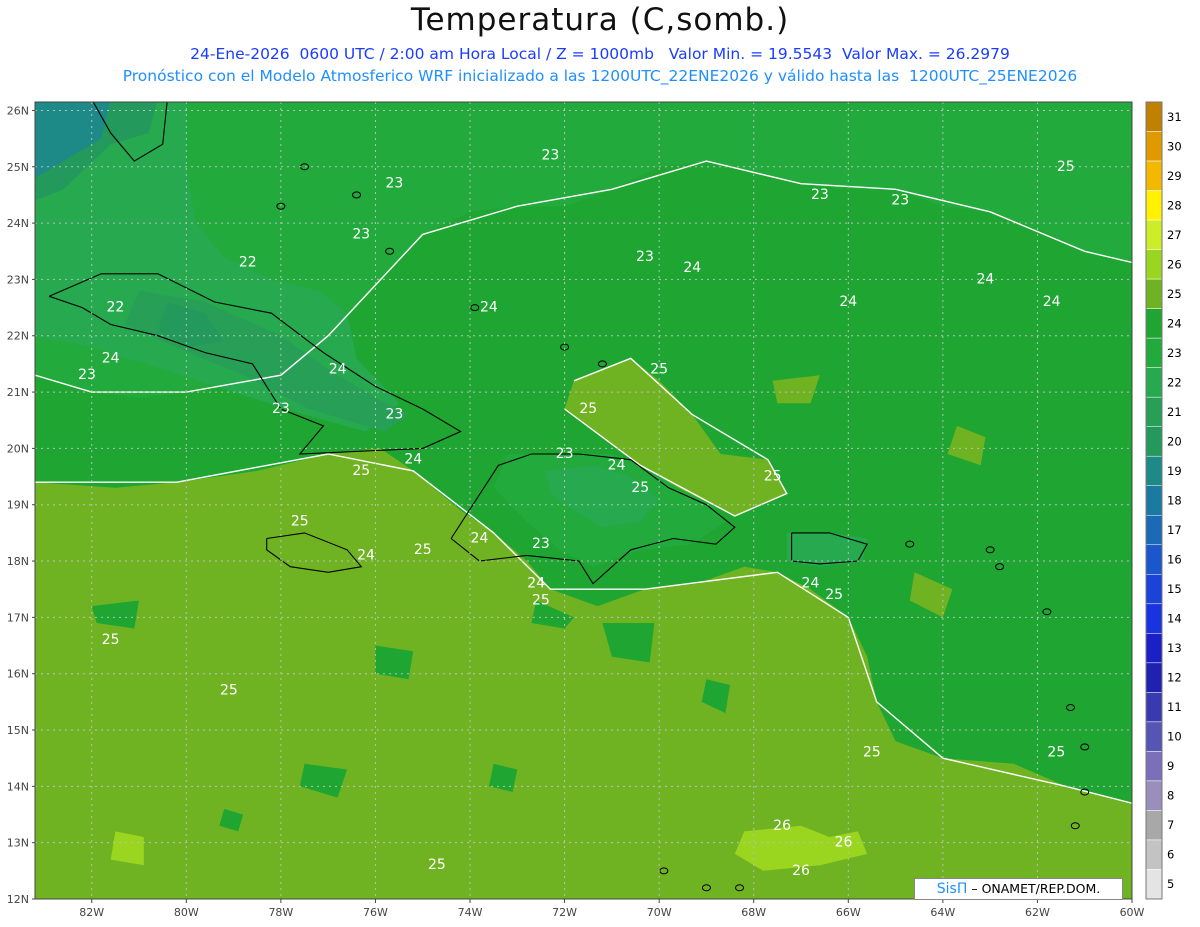 This screenshot has width=1200, height=927. What do you see at coordinates (18, 505) in the screenshot?
I see `lat-tick-label: 19N` at bounding box center [18, 505].